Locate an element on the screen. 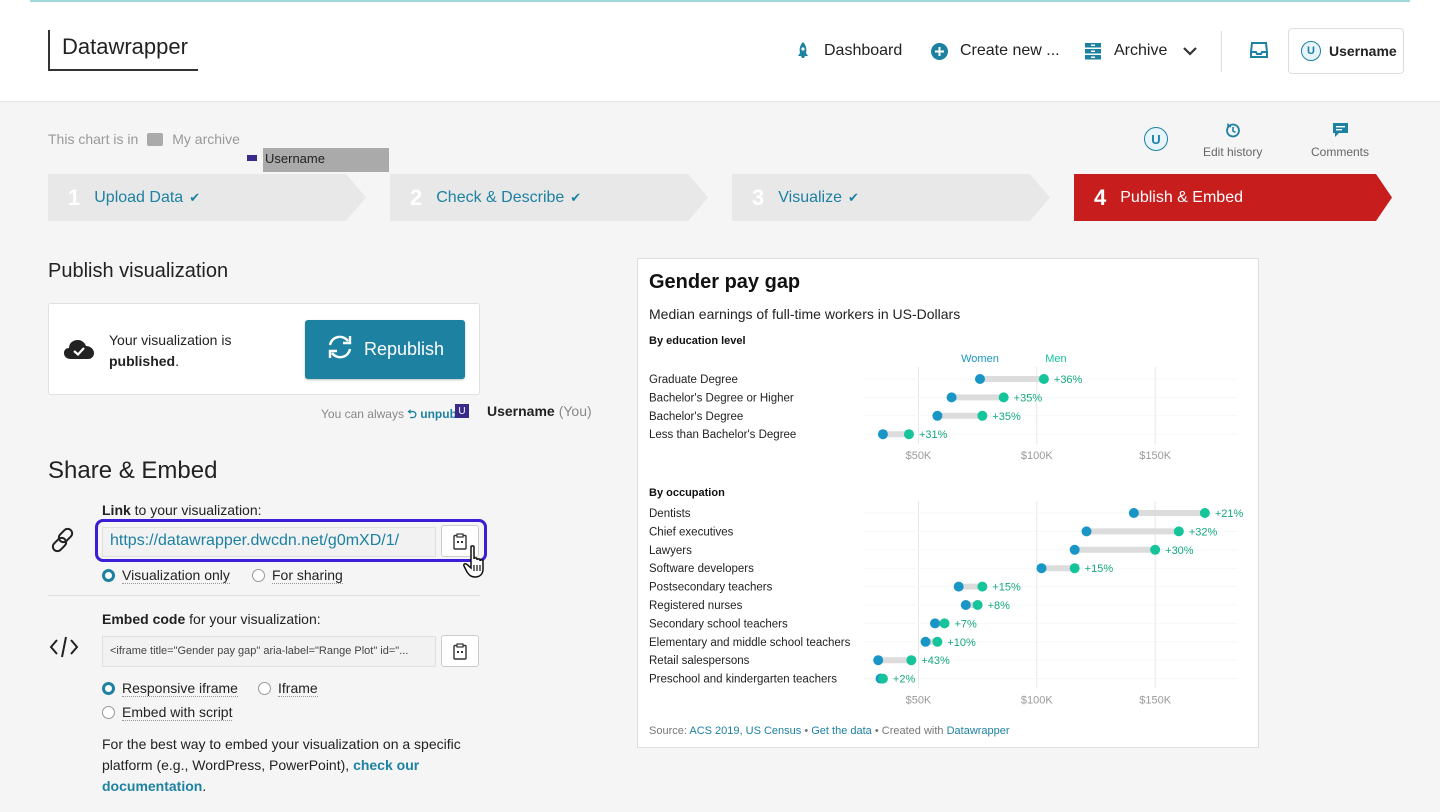  difference-label: +35% is located at coordinates (1028, 398).